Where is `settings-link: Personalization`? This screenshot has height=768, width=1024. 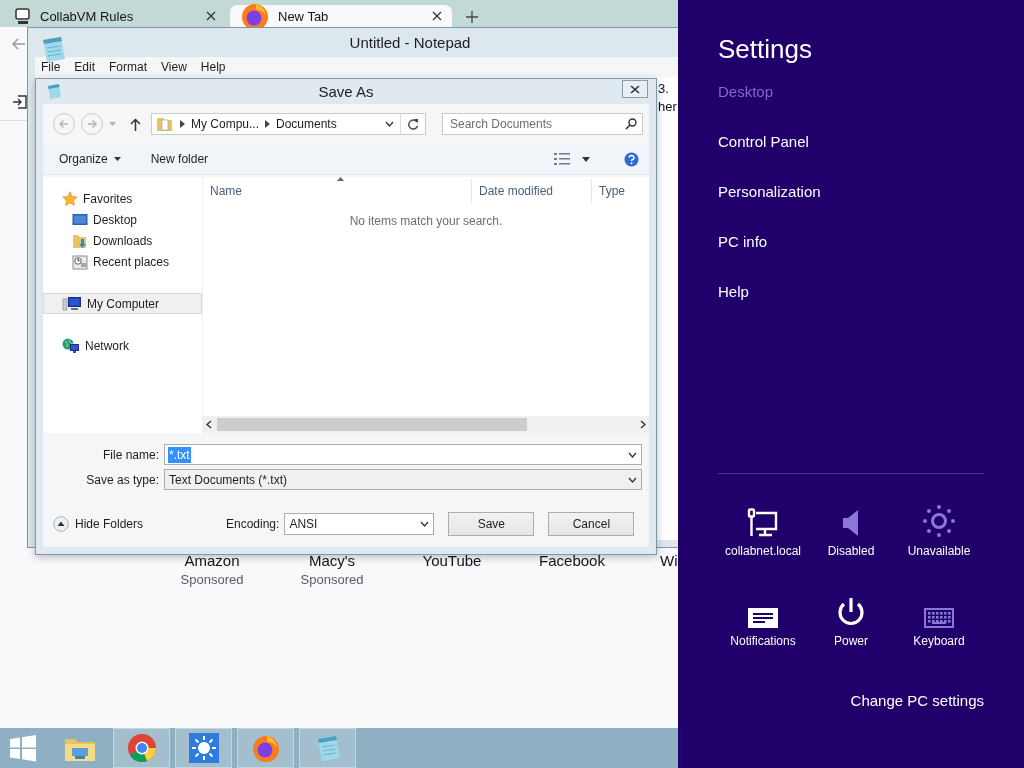
settings-link: Personalization is located at coordinates (769, 191).